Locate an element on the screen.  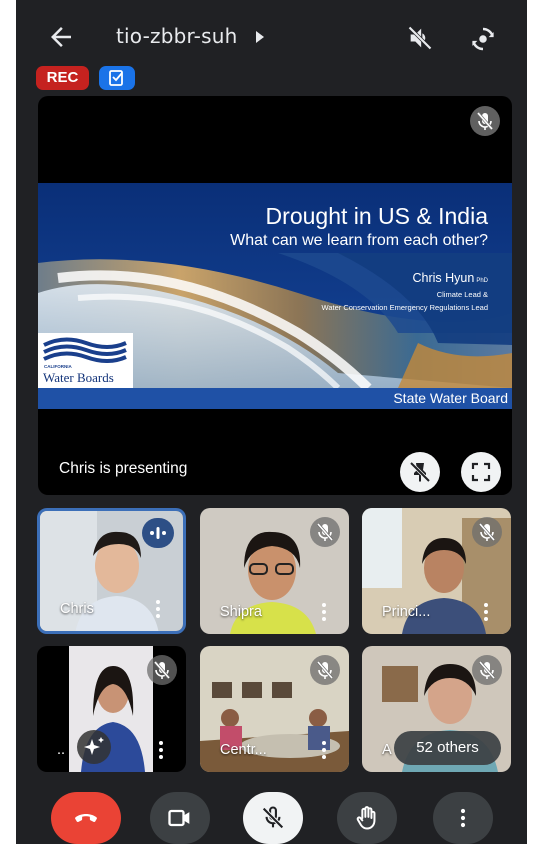
water-boards-logo: CALIFORNIA Water Boards is located at coordinates (85, 360).